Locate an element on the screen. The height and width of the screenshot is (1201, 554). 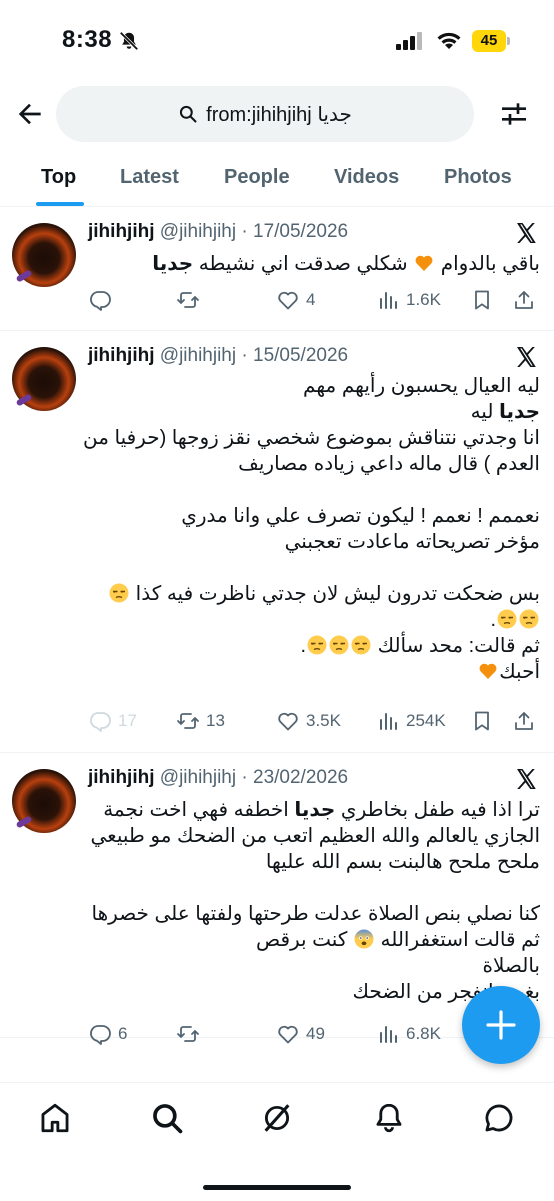
cellular-signal-icon is located at coordinates (409, 41).